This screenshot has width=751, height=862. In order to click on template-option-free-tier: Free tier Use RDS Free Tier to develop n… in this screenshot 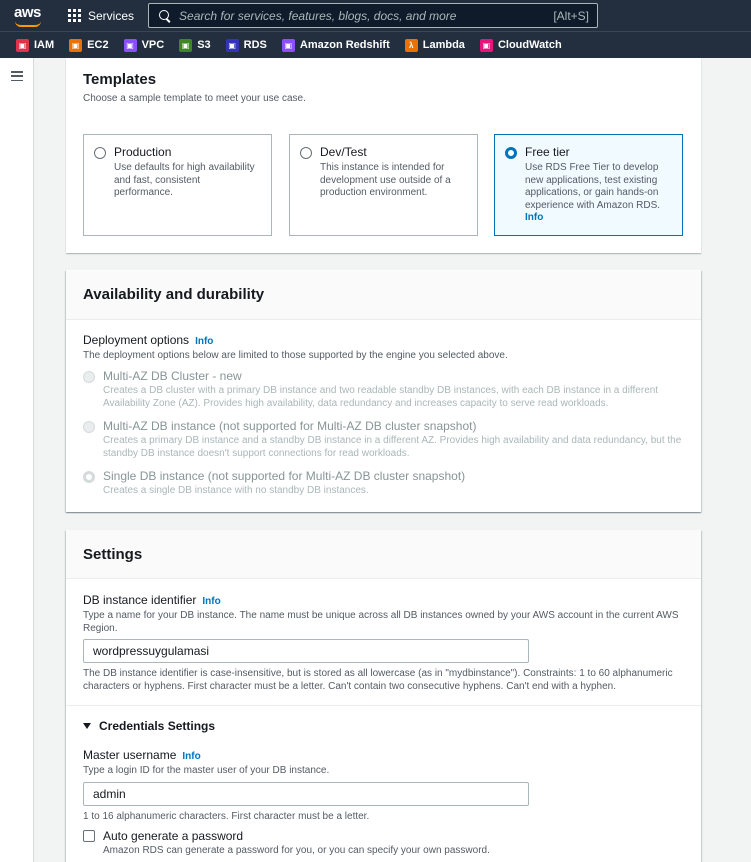, I will do `click(588, 185)`.